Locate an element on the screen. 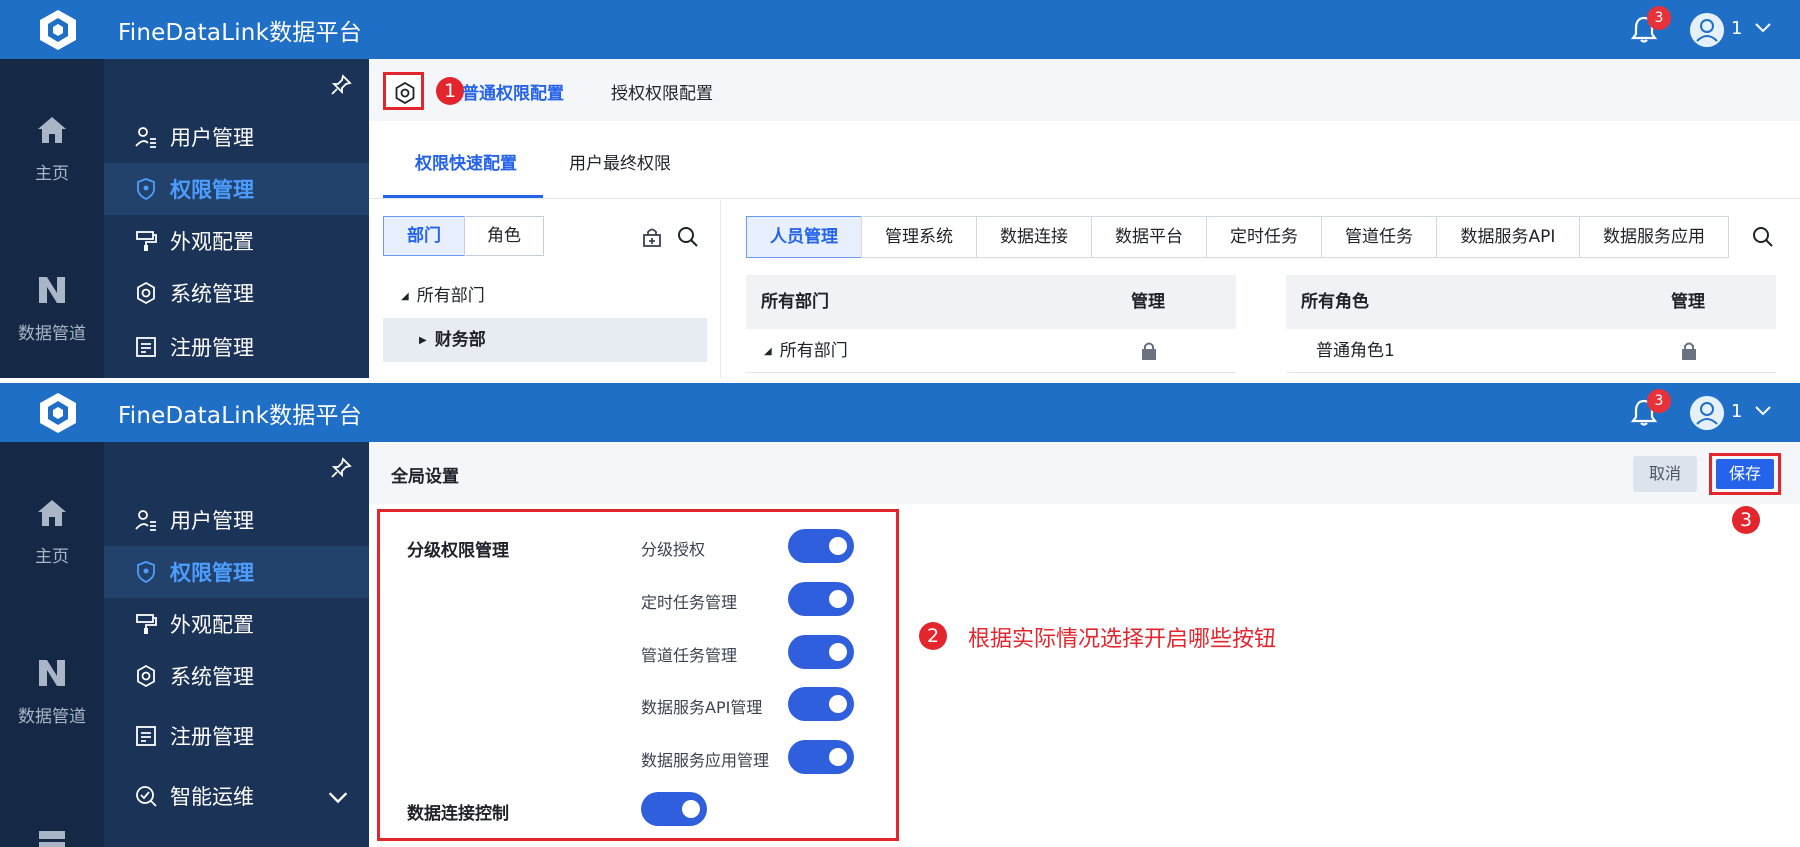  annotation-marker-1: 1 is located at coordinates (450, 91).